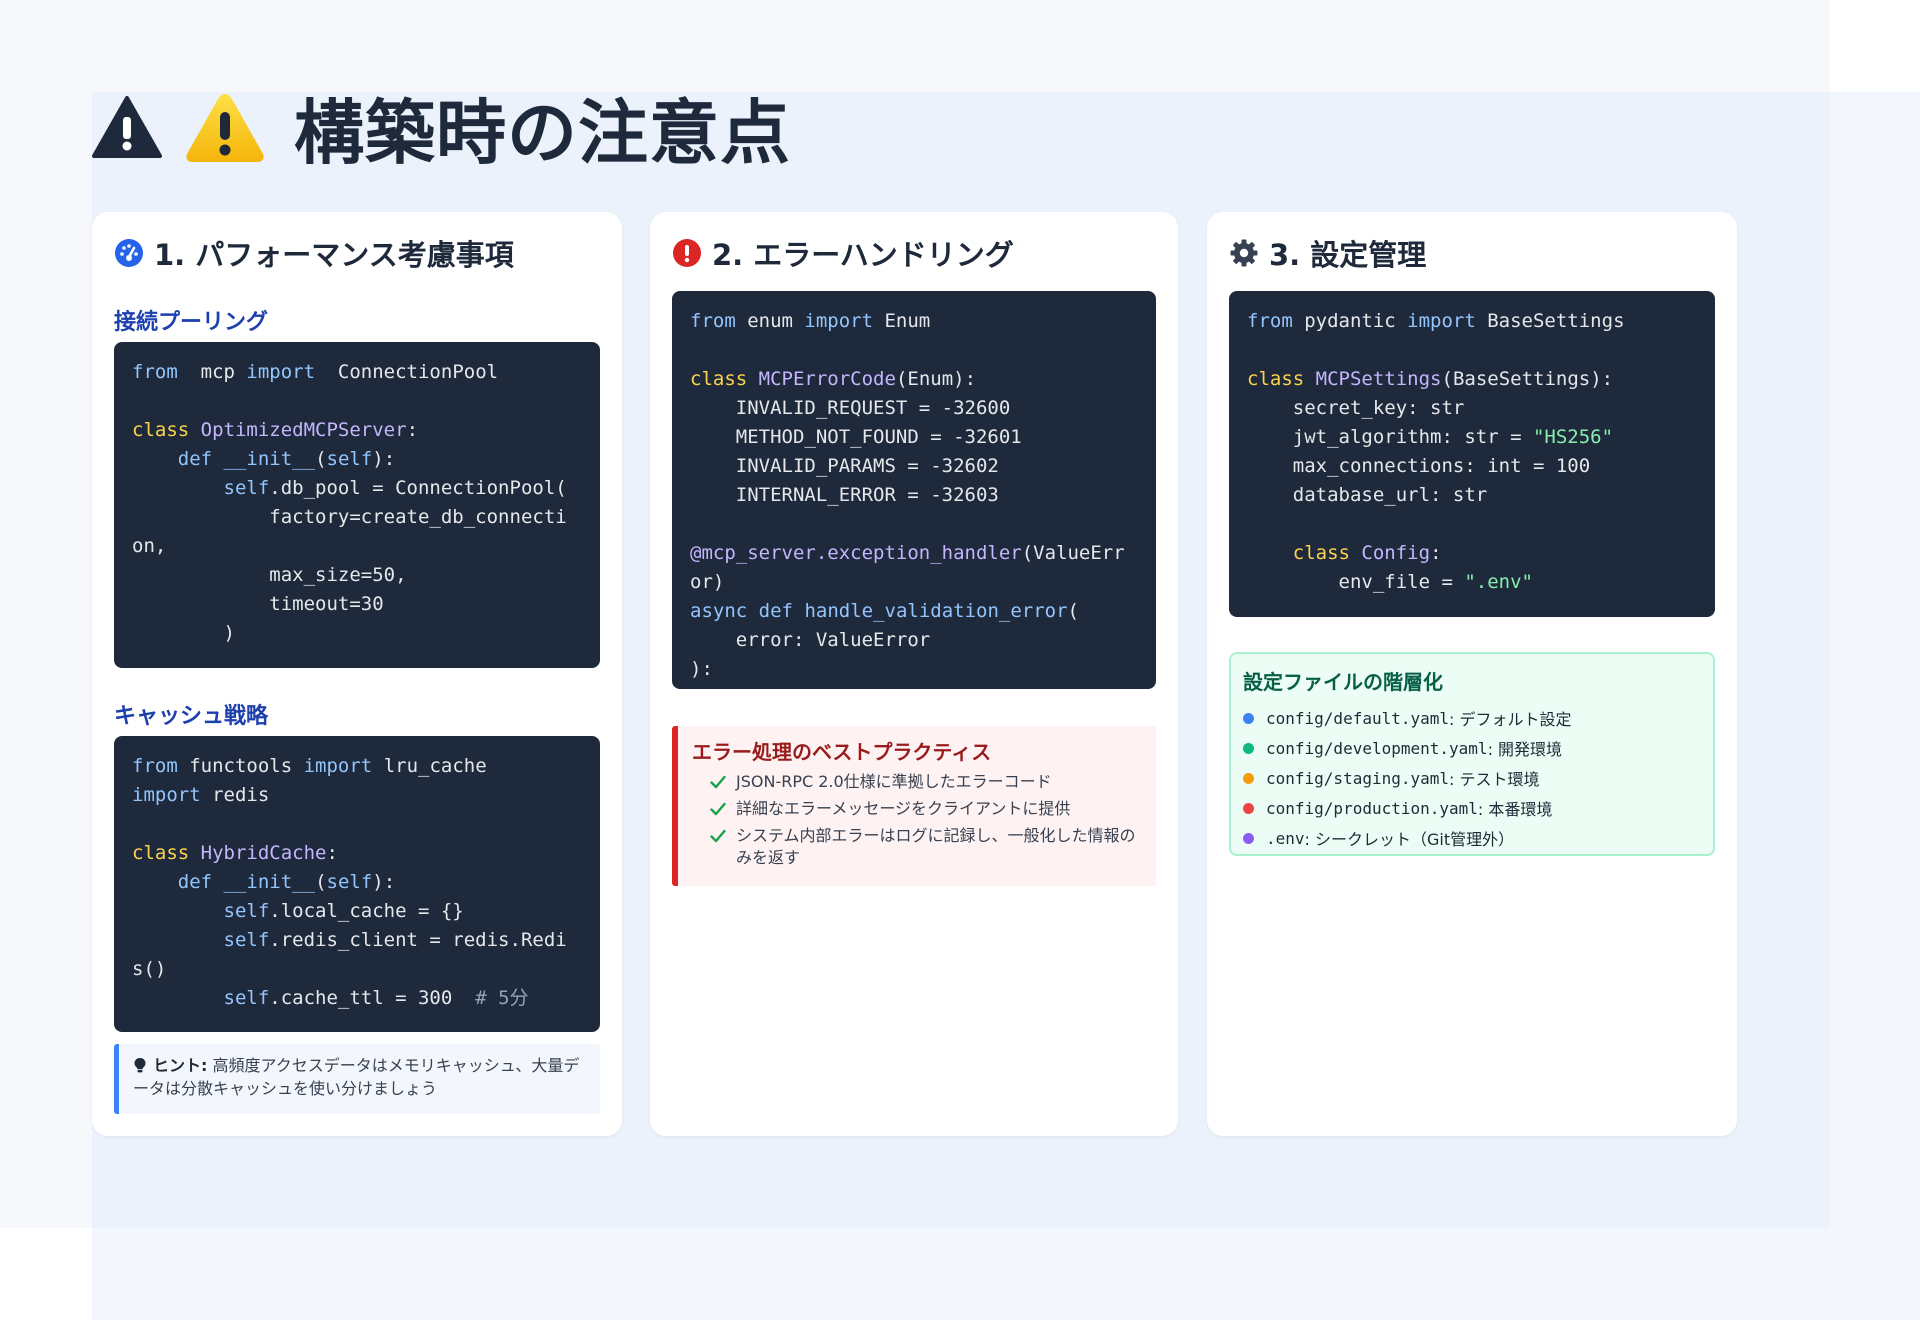 The height and width of the screenshot is (1320, 1920). I want to click on error-handling-card-title: 2. エラーハンドリング, so click(843, 253).